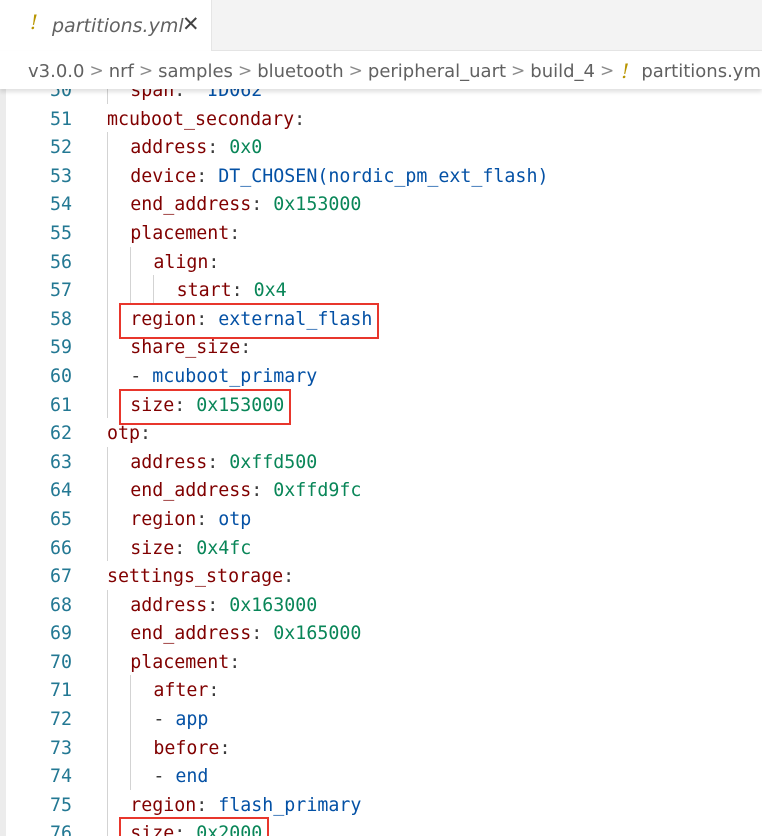  What do you see at coordinates (384, 261) in the screenshot?
I see `code-line: 56 align:` at bounding box center [384, 261].